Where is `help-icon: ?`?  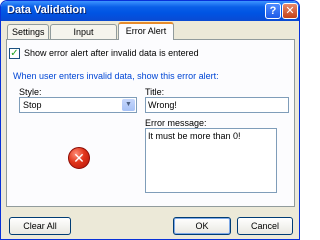 help-icon: ? is located at coordinates (273, 11).